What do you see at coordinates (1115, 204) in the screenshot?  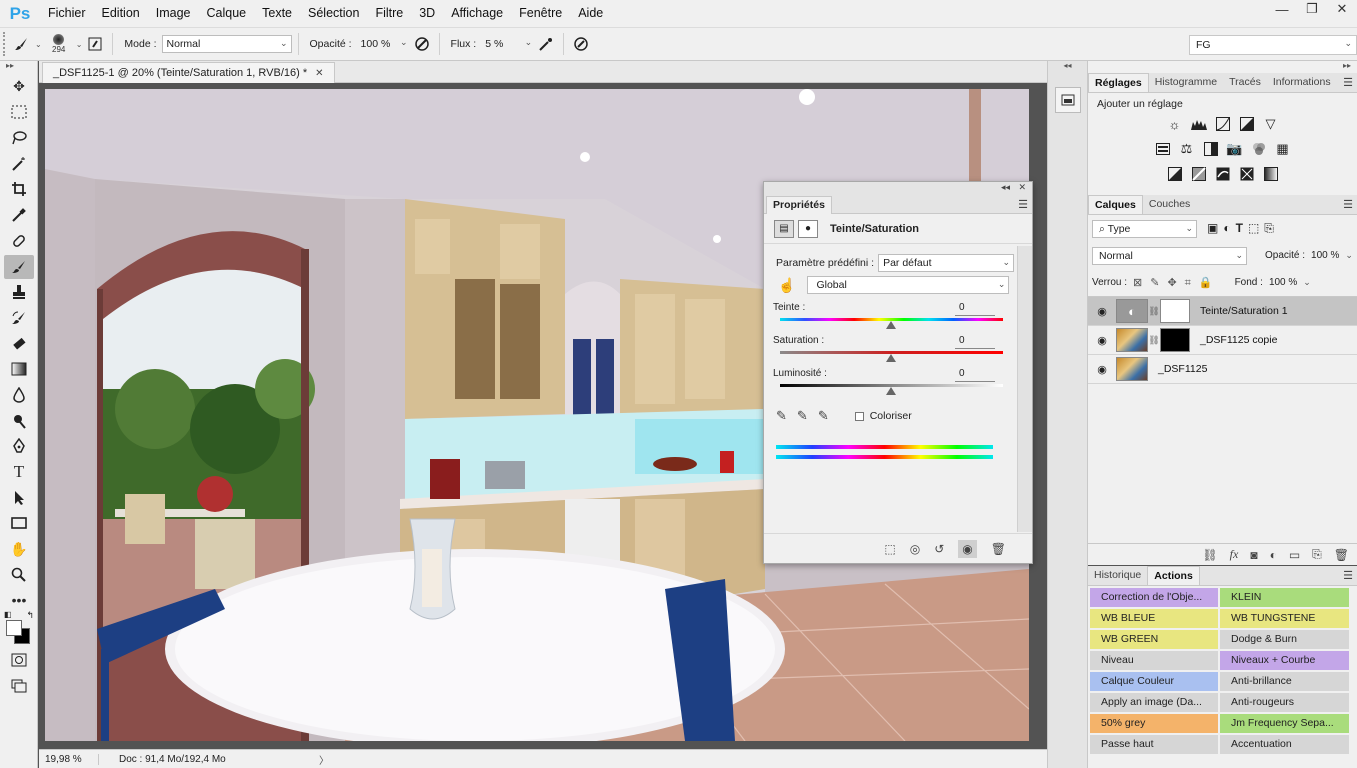 I see `tab-calques: Calques` at bounding box center [1115, 204].